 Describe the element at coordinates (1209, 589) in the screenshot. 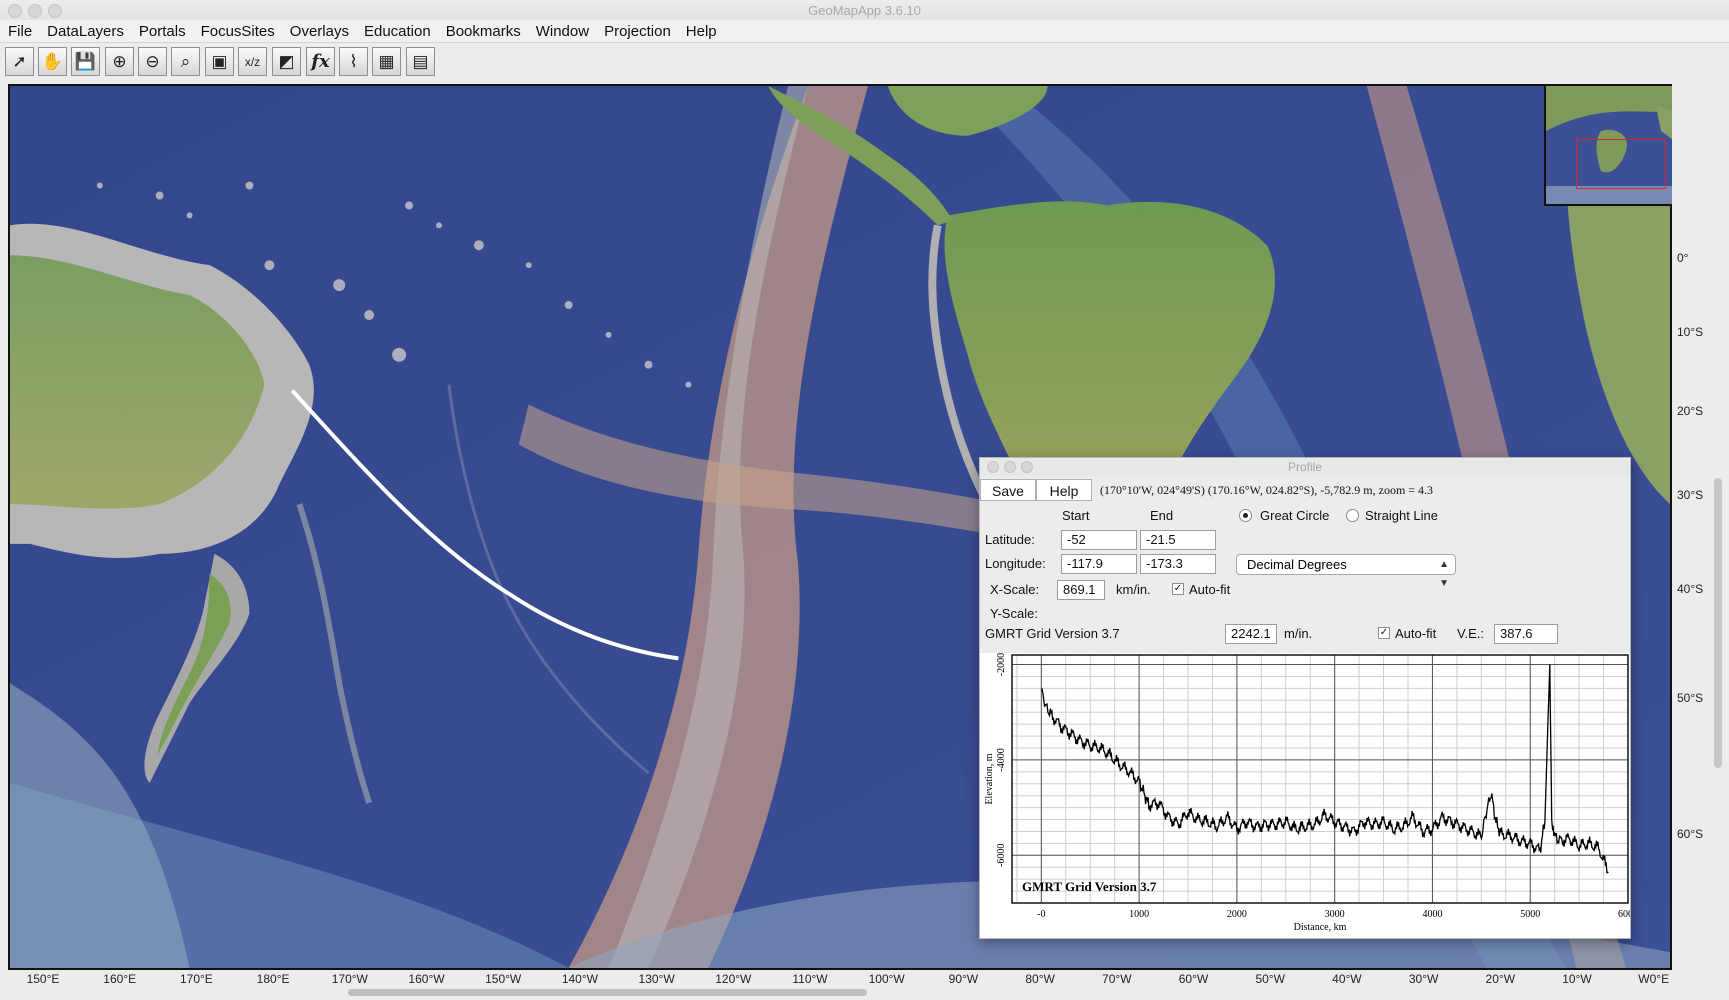

I see `xscale-autofit-label: Auto-fit` at that location.